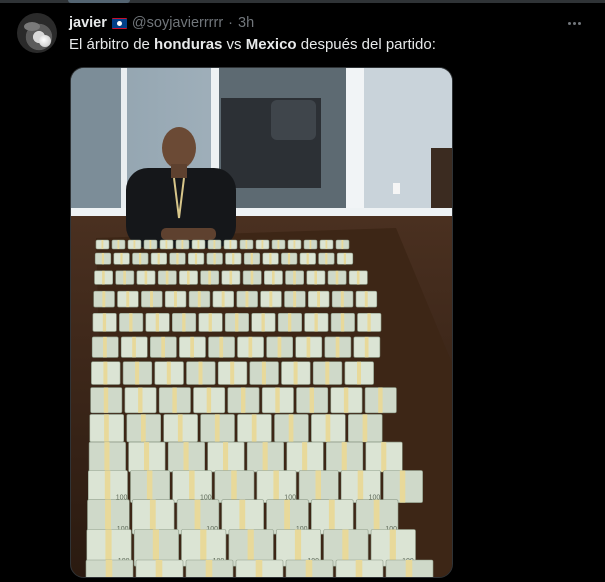 This screenshot has height=582, width=605. I want to click on author-handle: @soyjavierrrrr, so click(177, 23).